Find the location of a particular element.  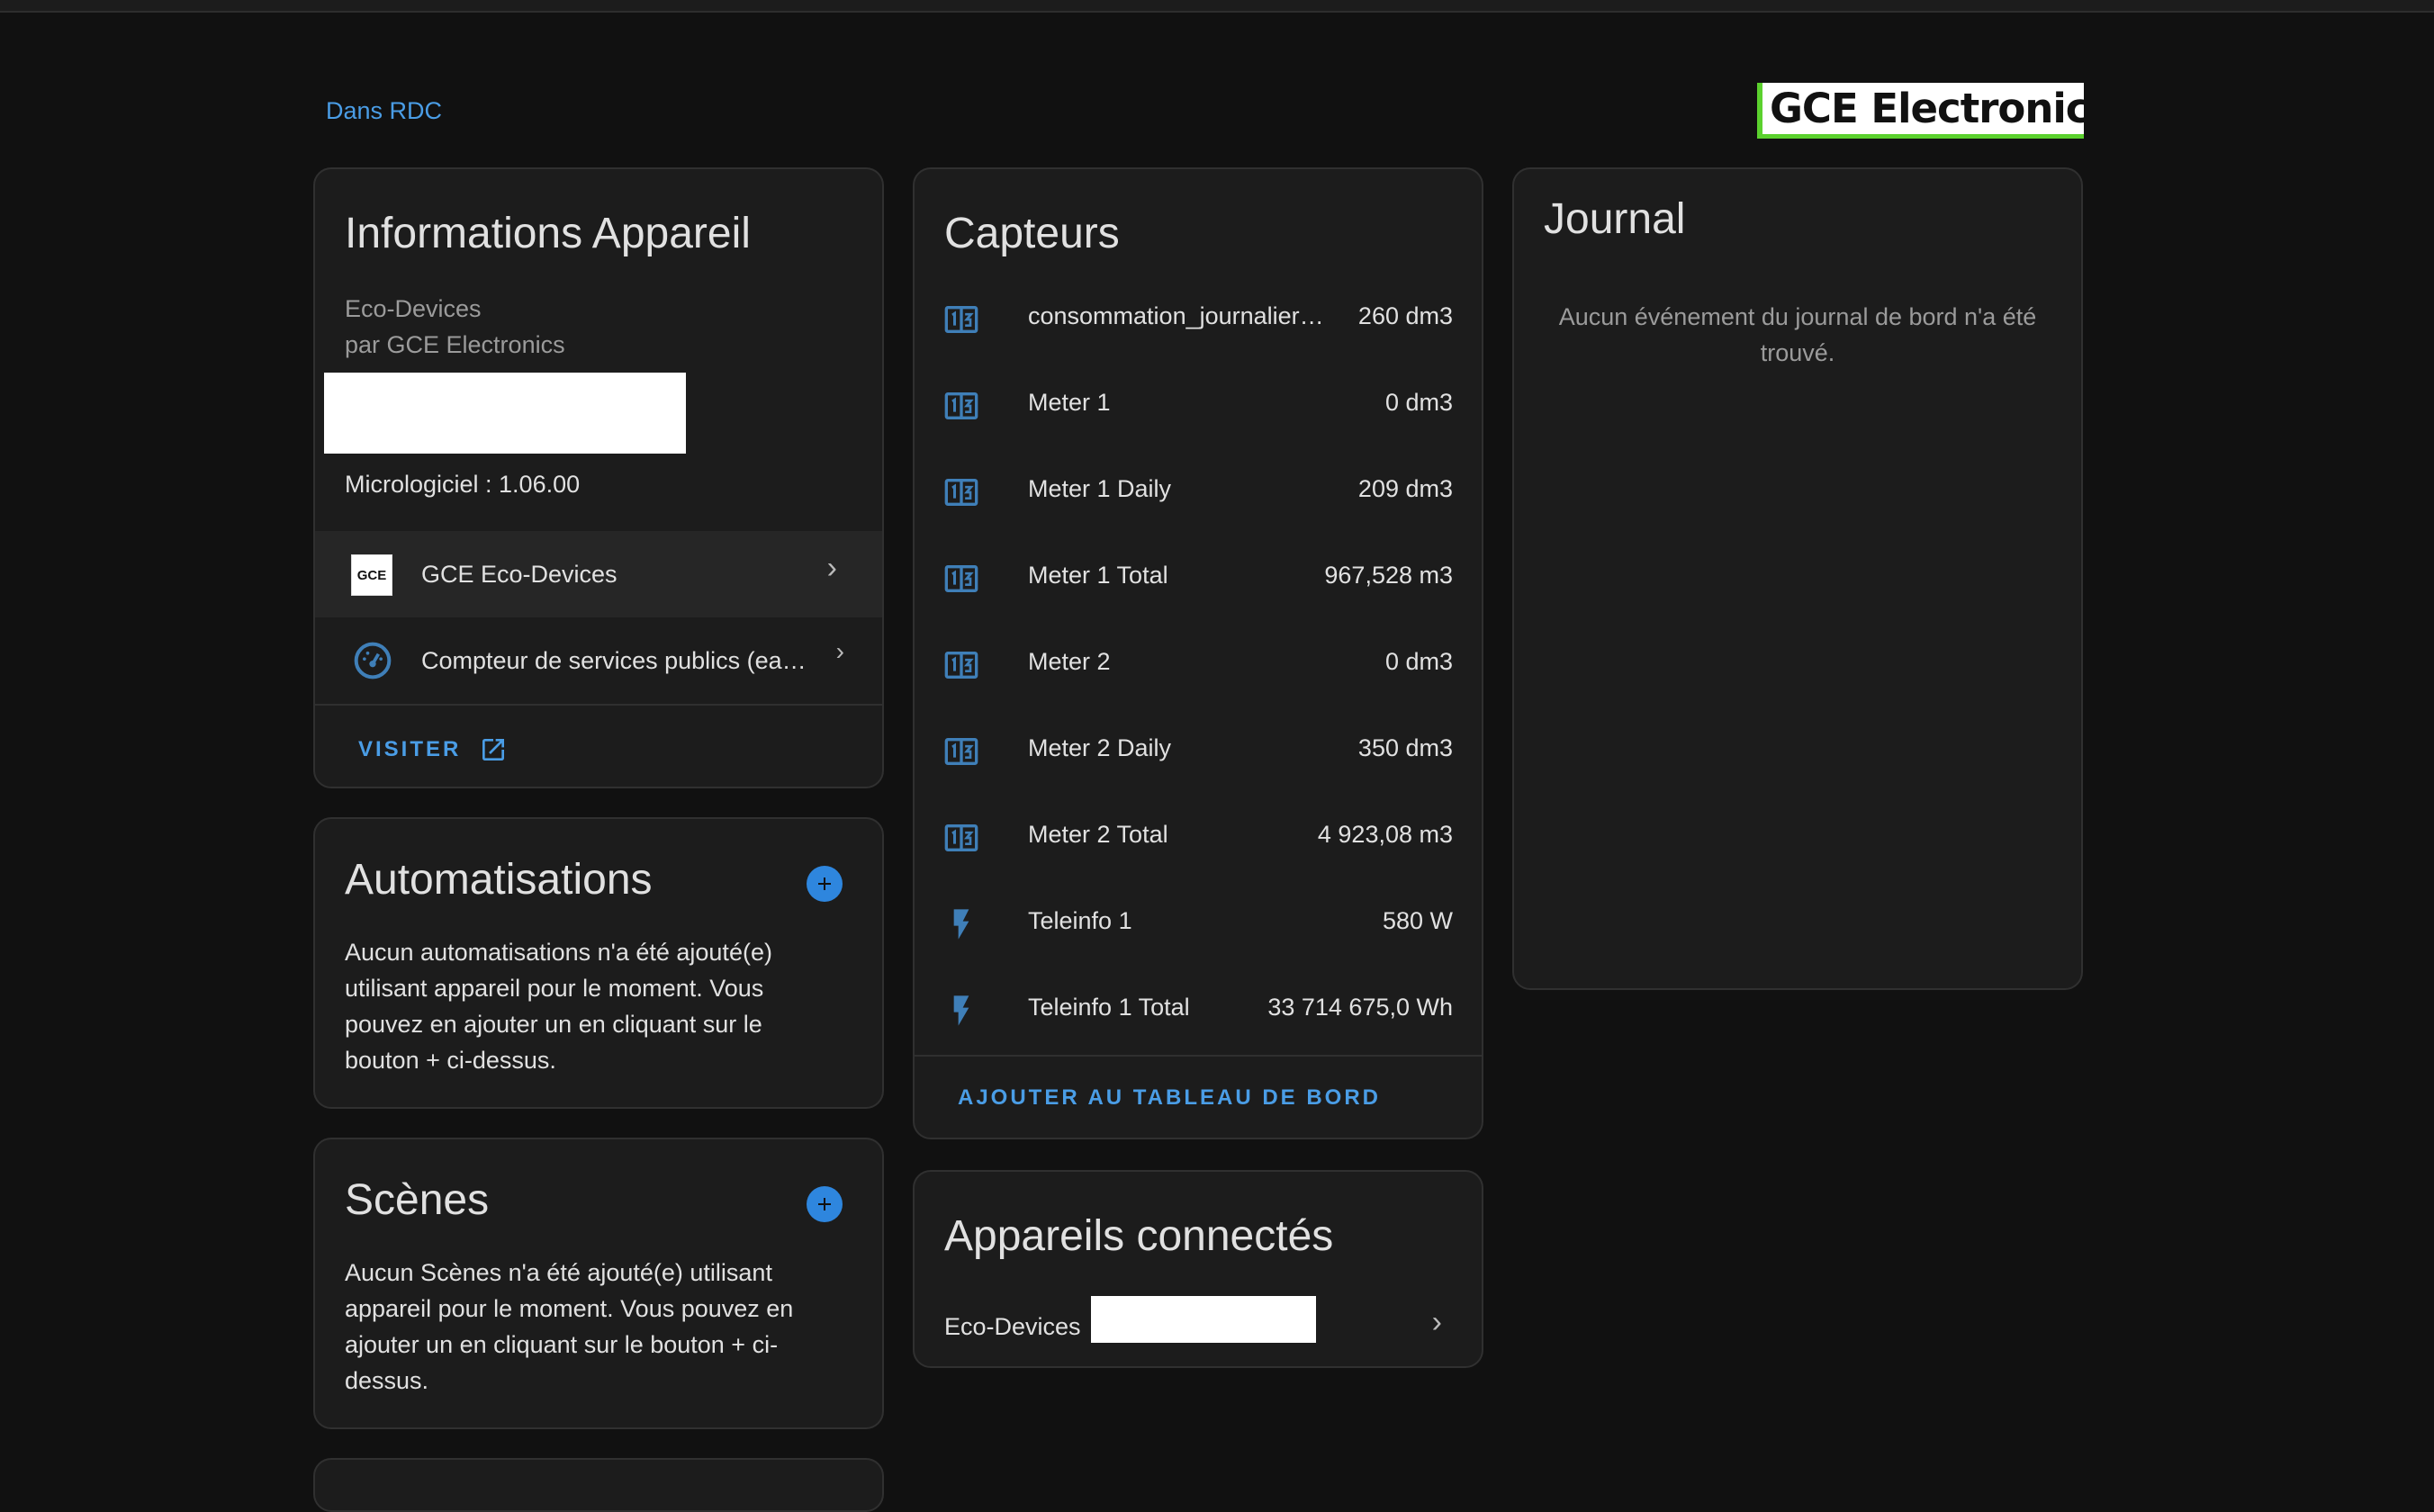

scenes-title: Scènes is located at coordinates (417, 1200).